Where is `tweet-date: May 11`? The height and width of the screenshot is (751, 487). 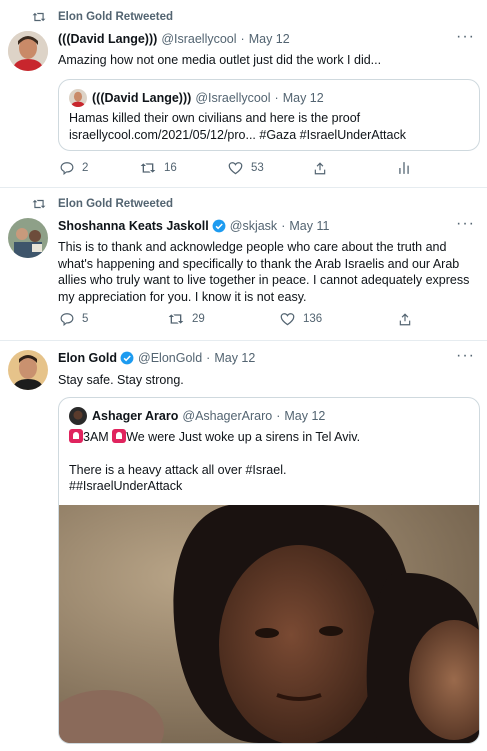 tweet-date: May 11 is located at coordinates (309, 226).